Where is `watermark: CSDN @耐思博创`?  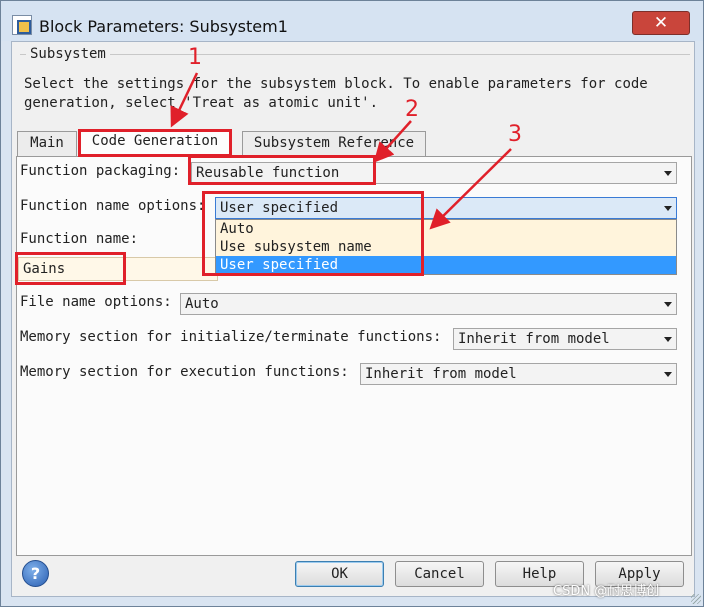 watermark: CSDN @耐思博创 is located at coordinates (606, 591).